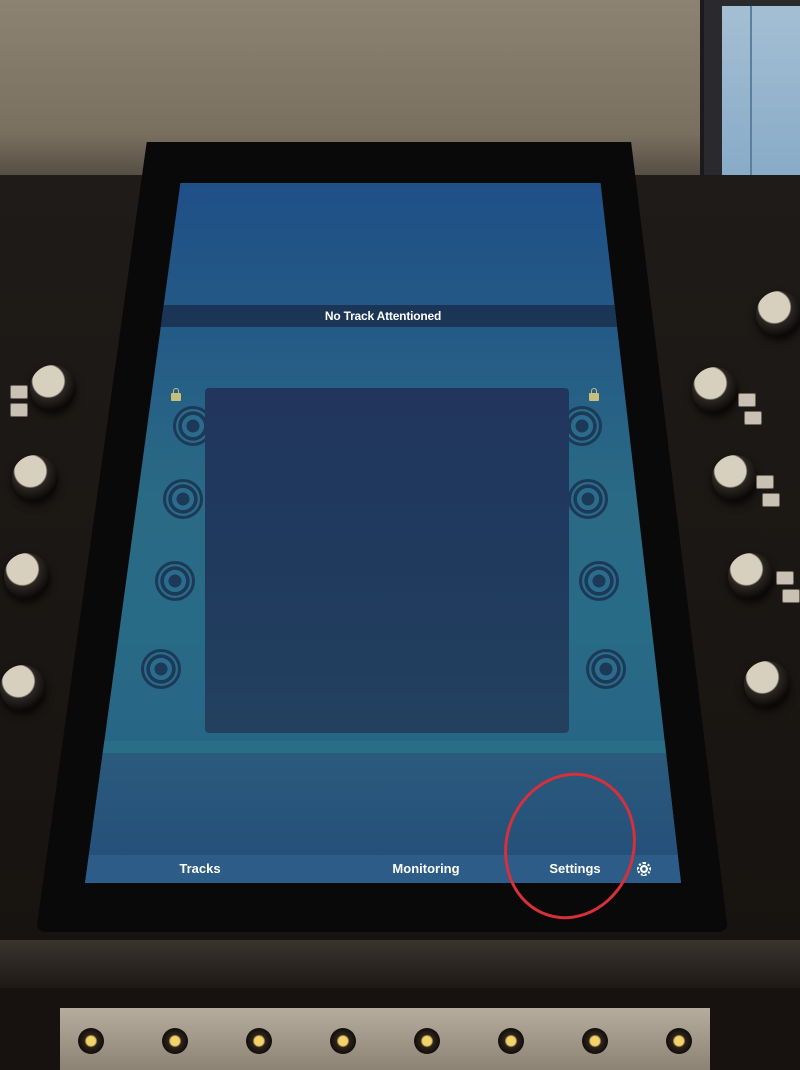 This screenshot has width=800, height=1070. Describe the element at coordinates (385, 1039) in the screenshot. I see `console-button-panel` at that location.